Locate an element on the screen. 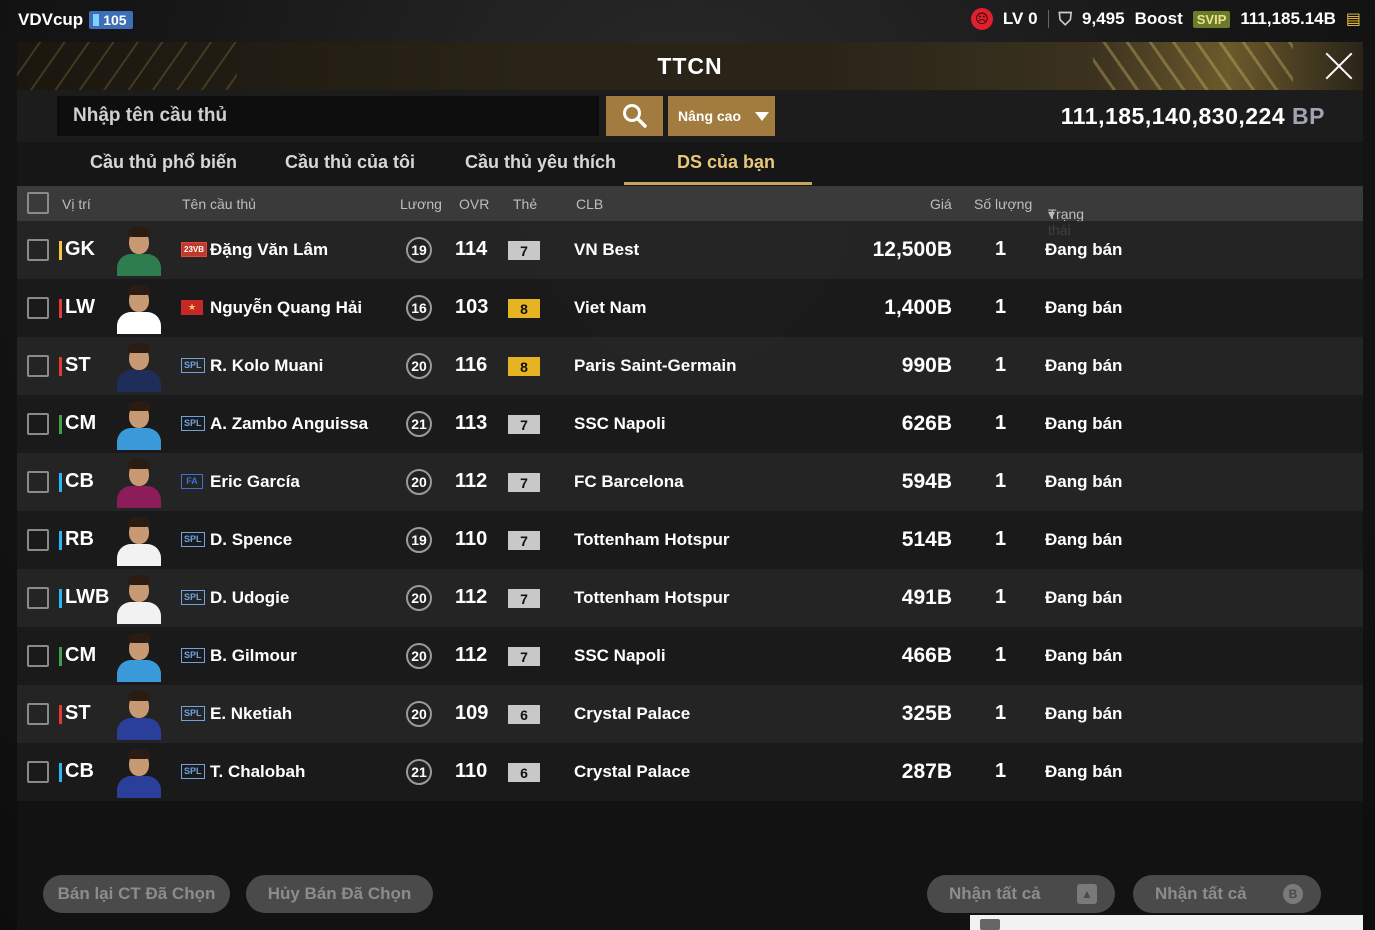 Image resolution: width=1375 pixels, height=930 pixels. advanced-label: Nâng cao is located at coordinates (710, 116).